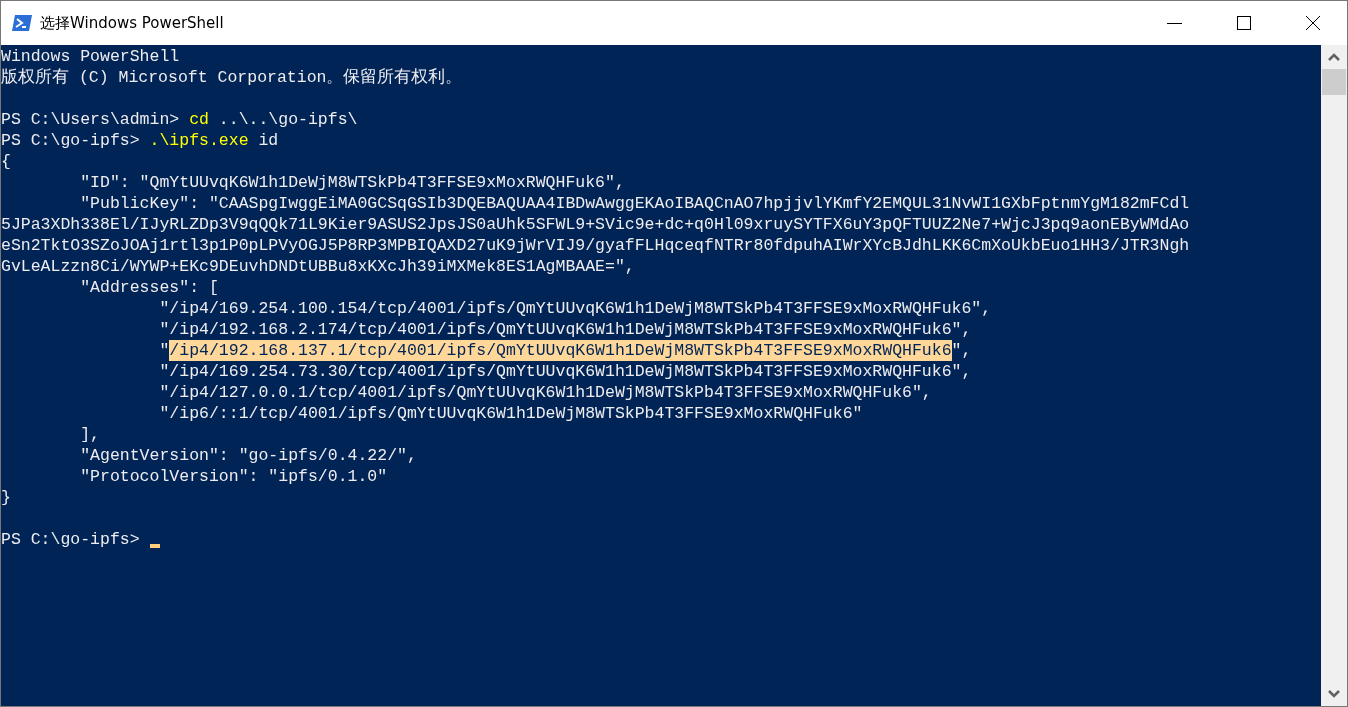  I want to click on output-text: "AgentVersion": "go-ipfs/0.4.22/",, so click(248, 455).